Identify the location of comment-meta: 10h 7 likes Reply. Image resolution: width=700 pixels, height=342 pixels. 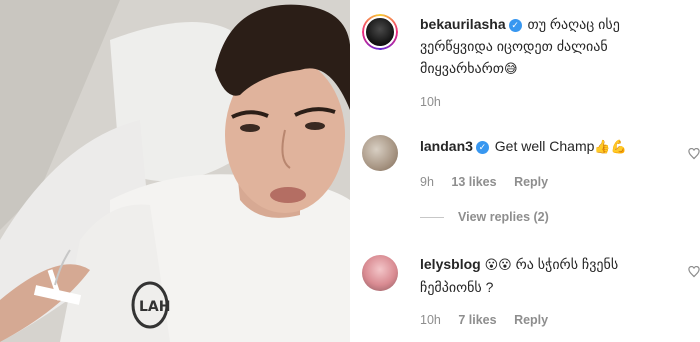
(491, 320).